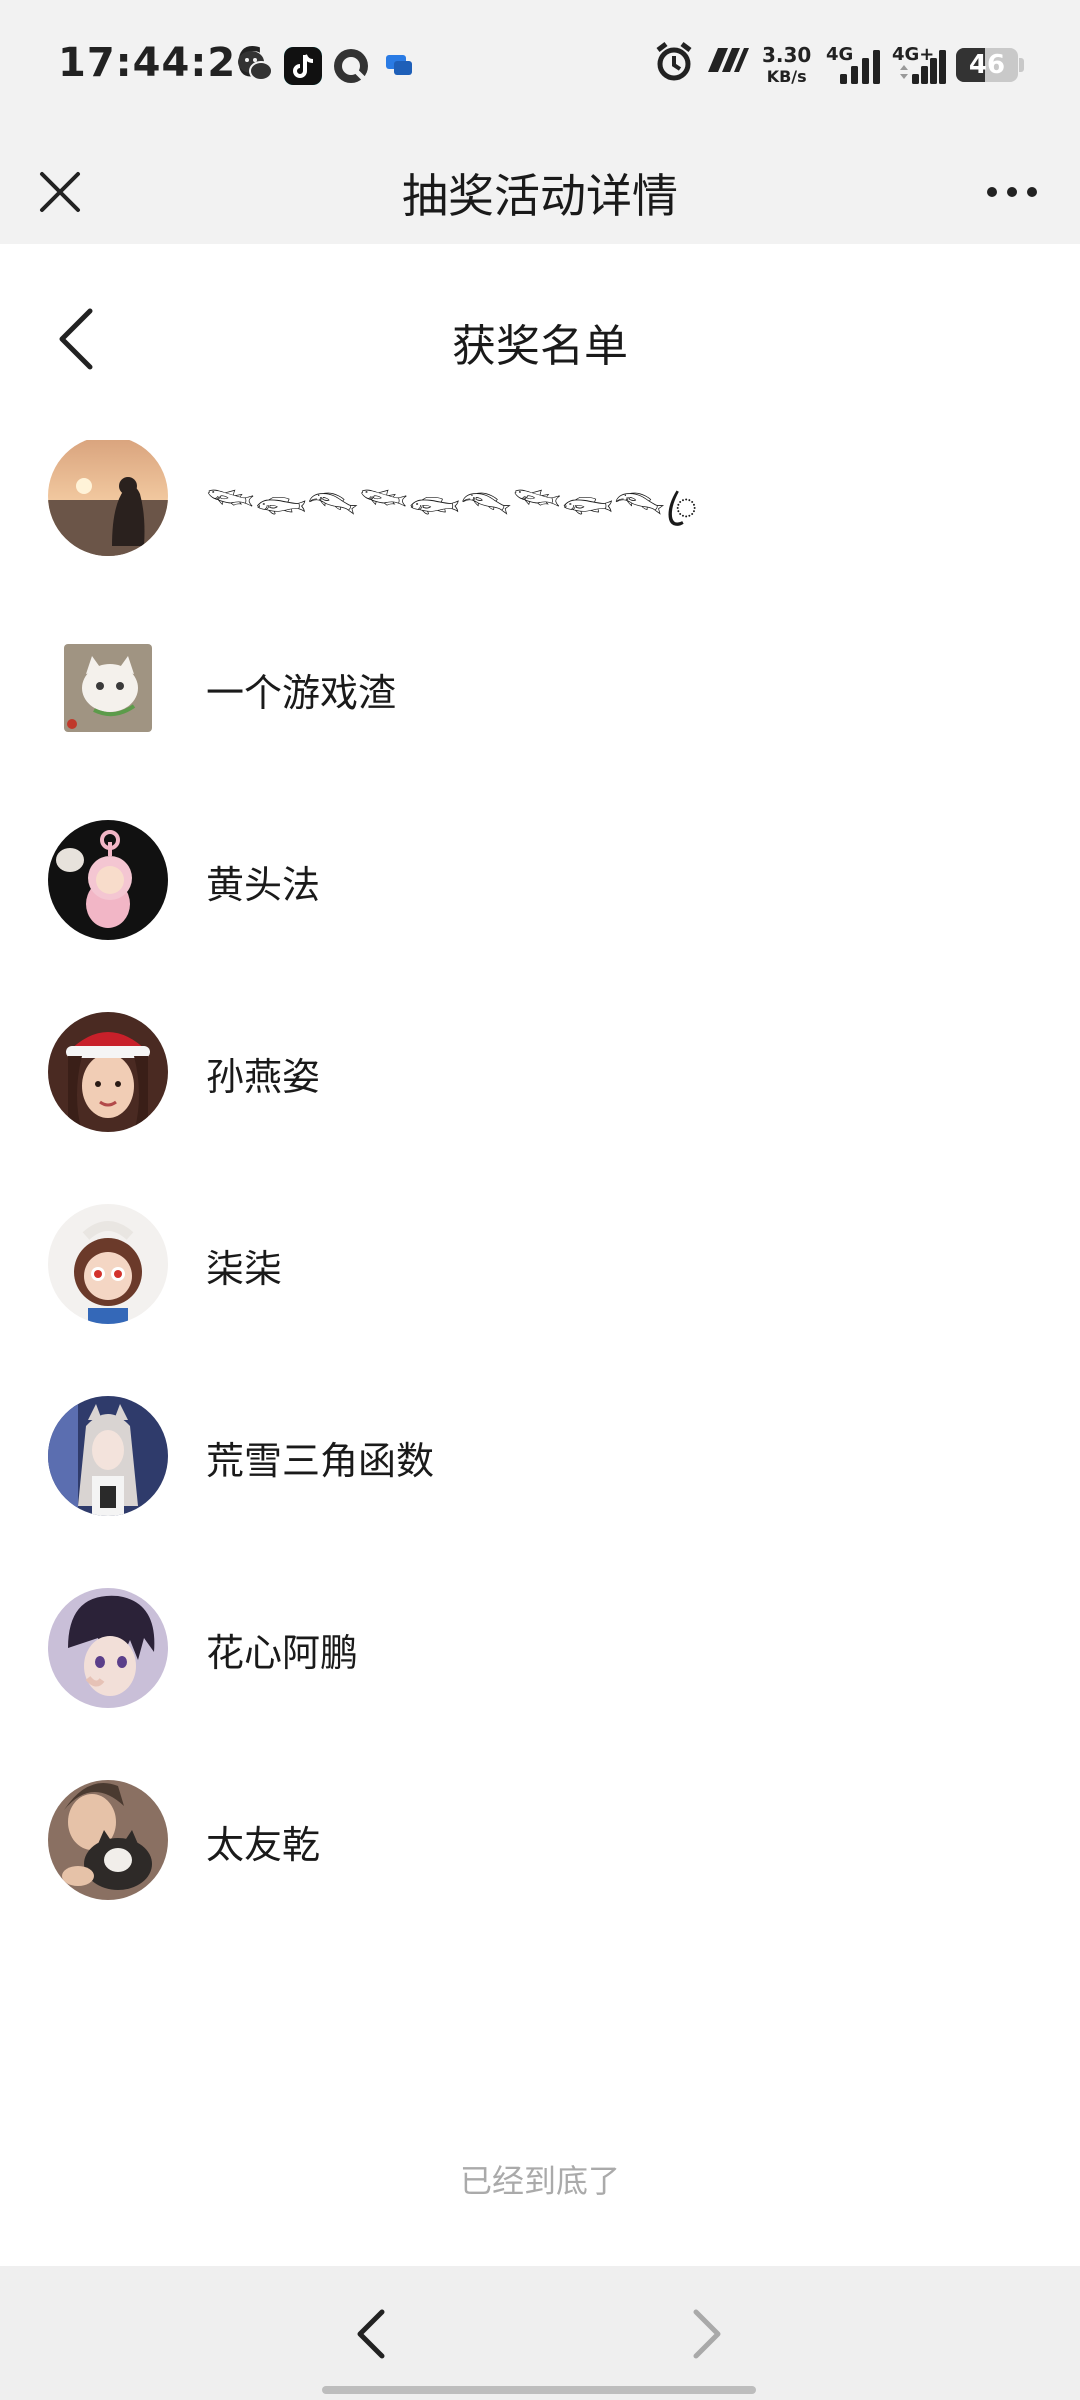 The height and width of the screenshot is (2400, 1080). Describe the element at coordinates (108, 1264) in the screenshot. I see `avatar-cartoon` at that location.